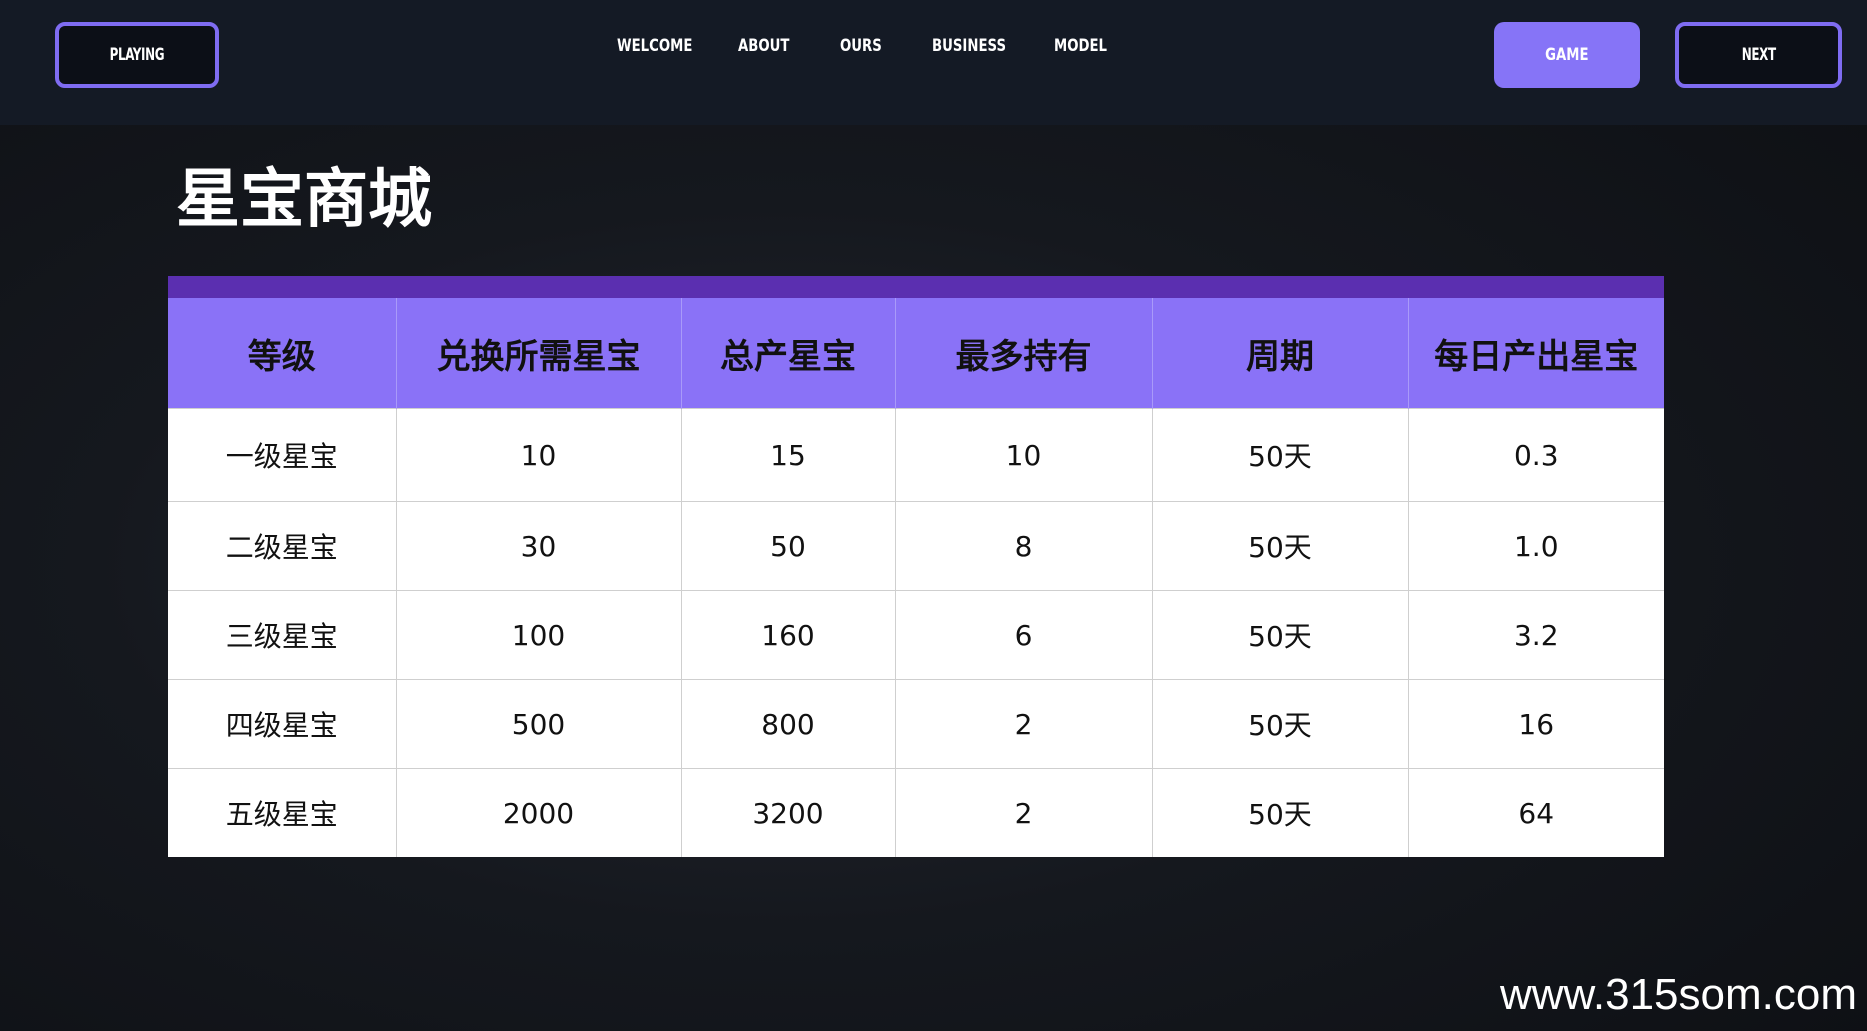  Describe the element at coordinates (539, 546) in the screenshot. I see `table-cell: 30` at that location.